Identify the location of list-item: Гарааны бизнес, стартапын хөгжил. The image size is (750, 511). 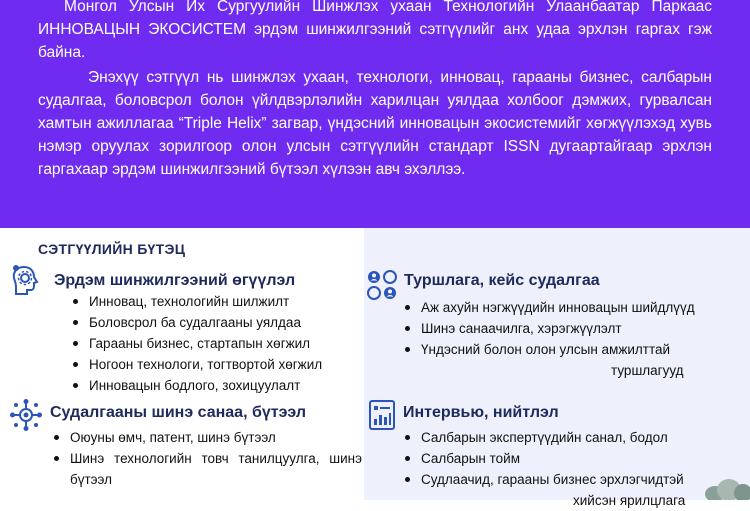
(197, 343).